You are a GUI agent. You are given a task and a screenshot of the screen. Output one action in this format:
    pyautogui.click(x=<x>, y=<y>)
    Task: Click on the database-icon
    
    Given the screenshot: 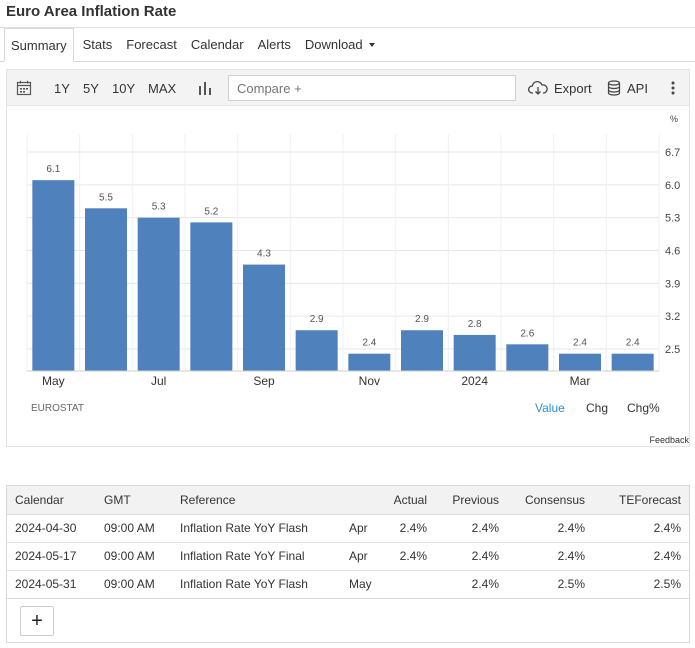 What is the action you would take?
    pyautogui.click(x=614, y=88)
    